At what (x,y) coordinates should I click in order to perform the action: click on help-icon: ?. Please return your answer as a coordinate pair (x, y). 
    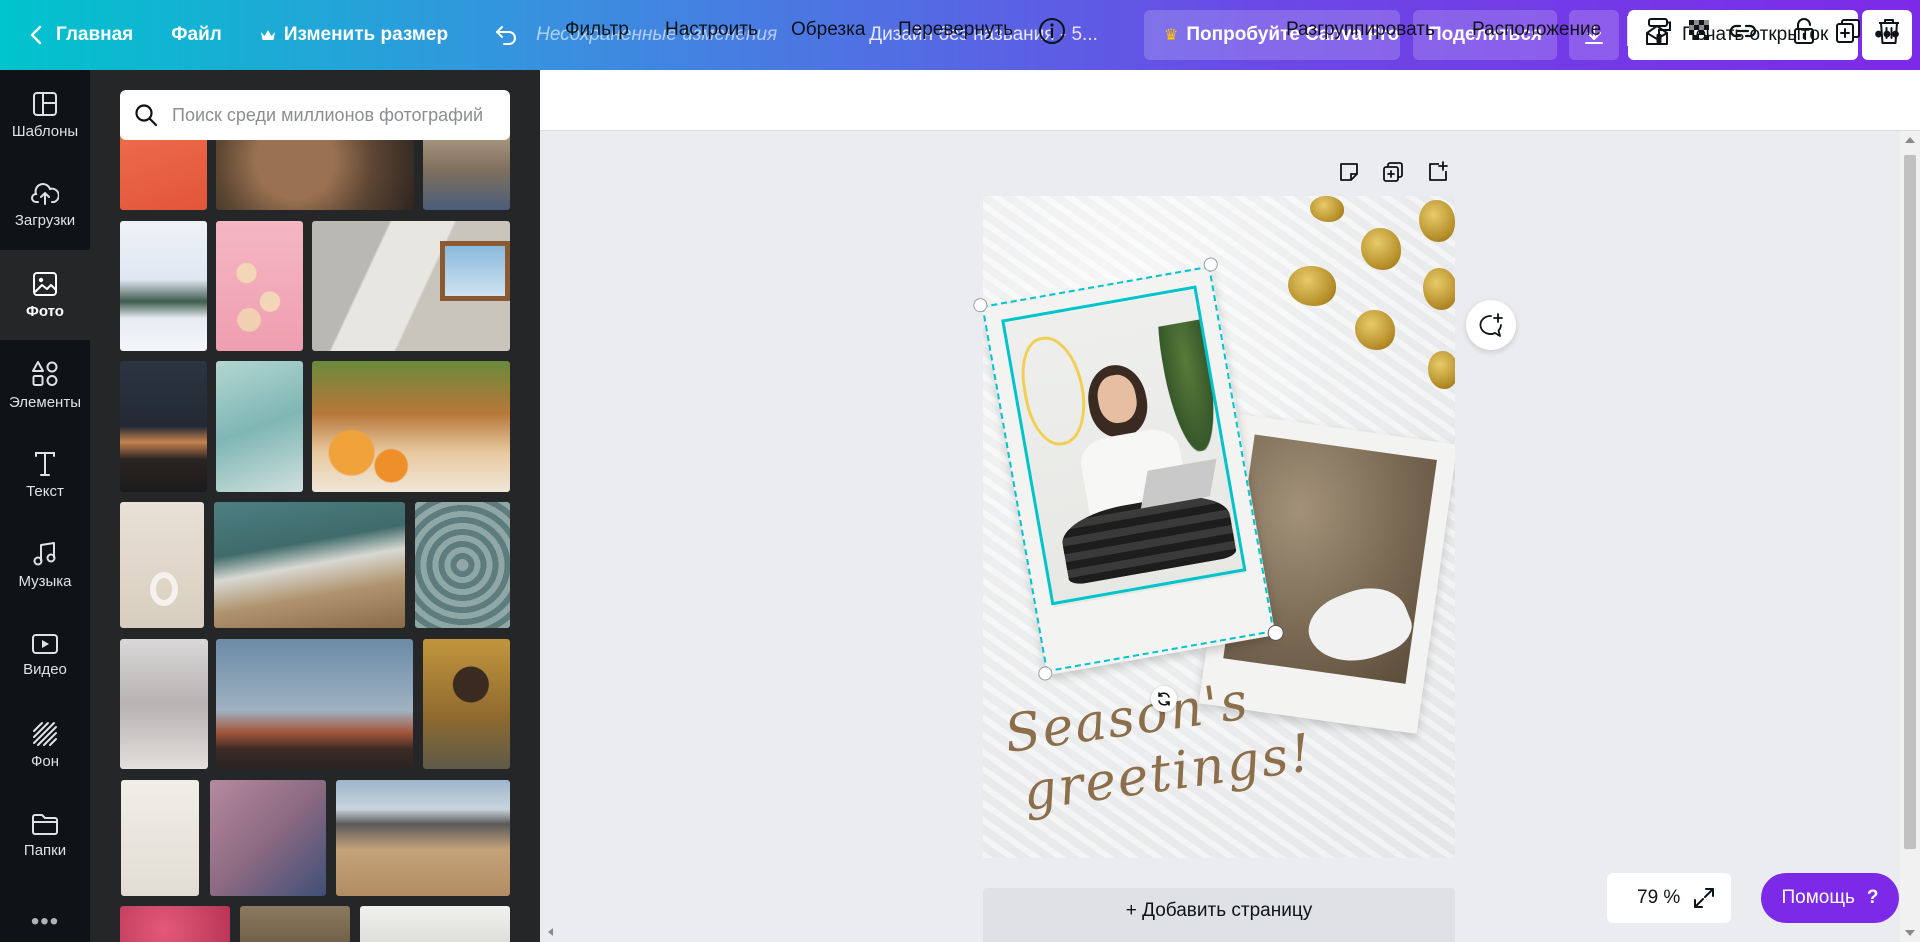
    Looking at the image, I should click on (1872, 897).